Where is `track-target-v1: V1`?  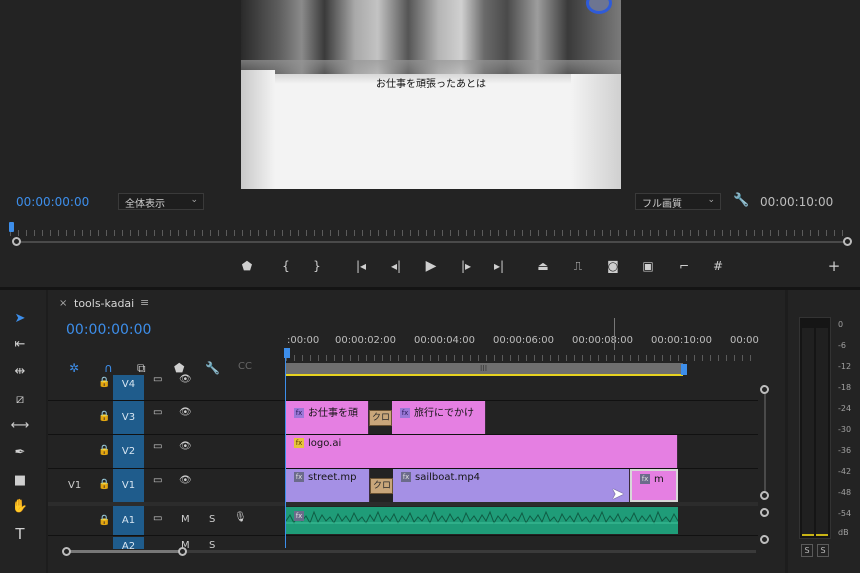
track-target-v1: V1 is located at coordinates (128, 485).